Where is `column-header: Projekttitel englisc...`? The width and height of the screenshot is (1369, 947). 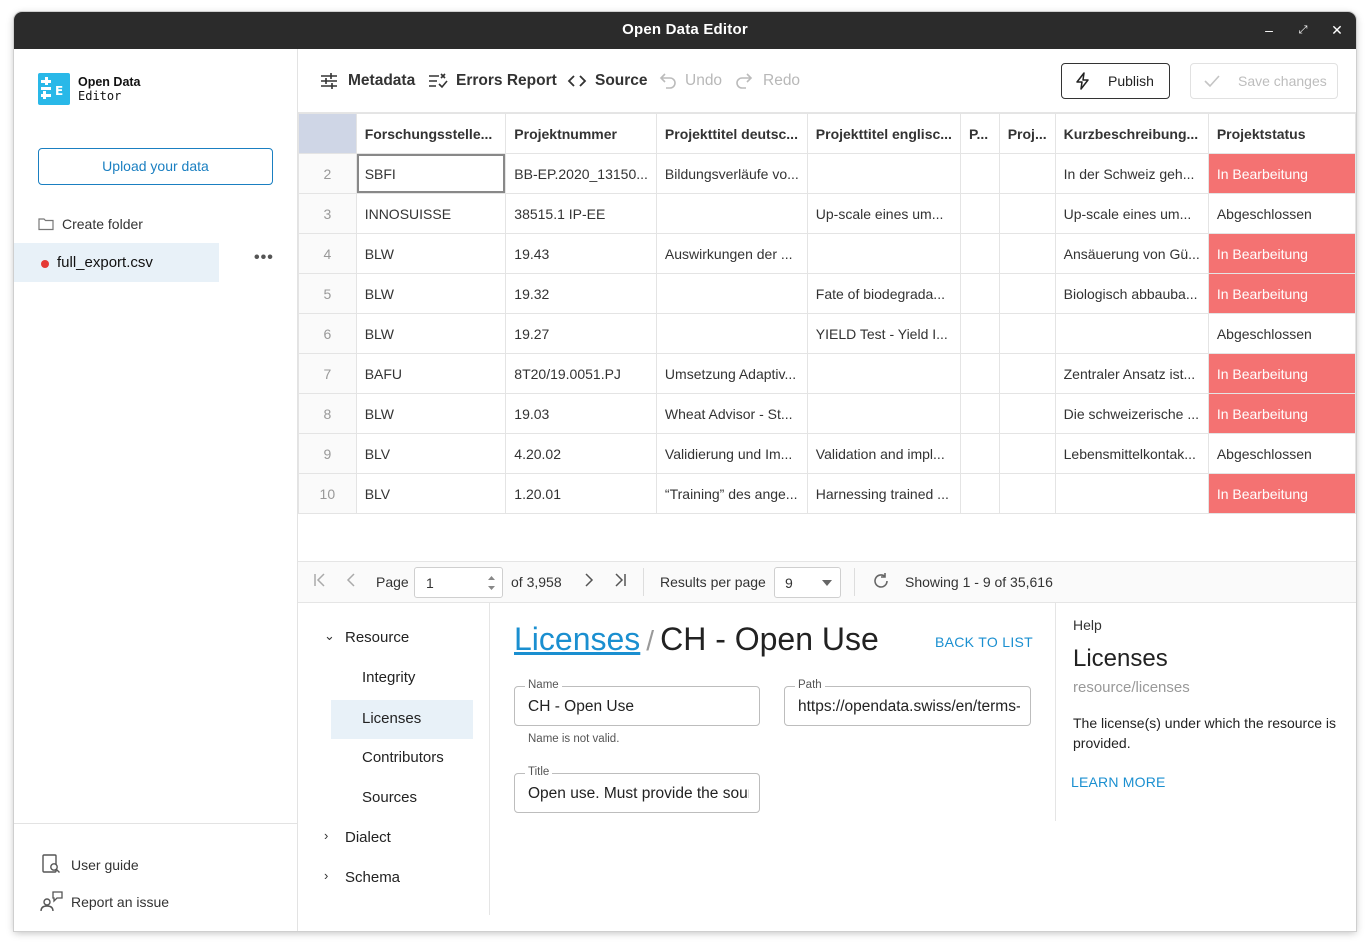 column-header: Projekttitel englisc... is located at coordinates (883, 133).